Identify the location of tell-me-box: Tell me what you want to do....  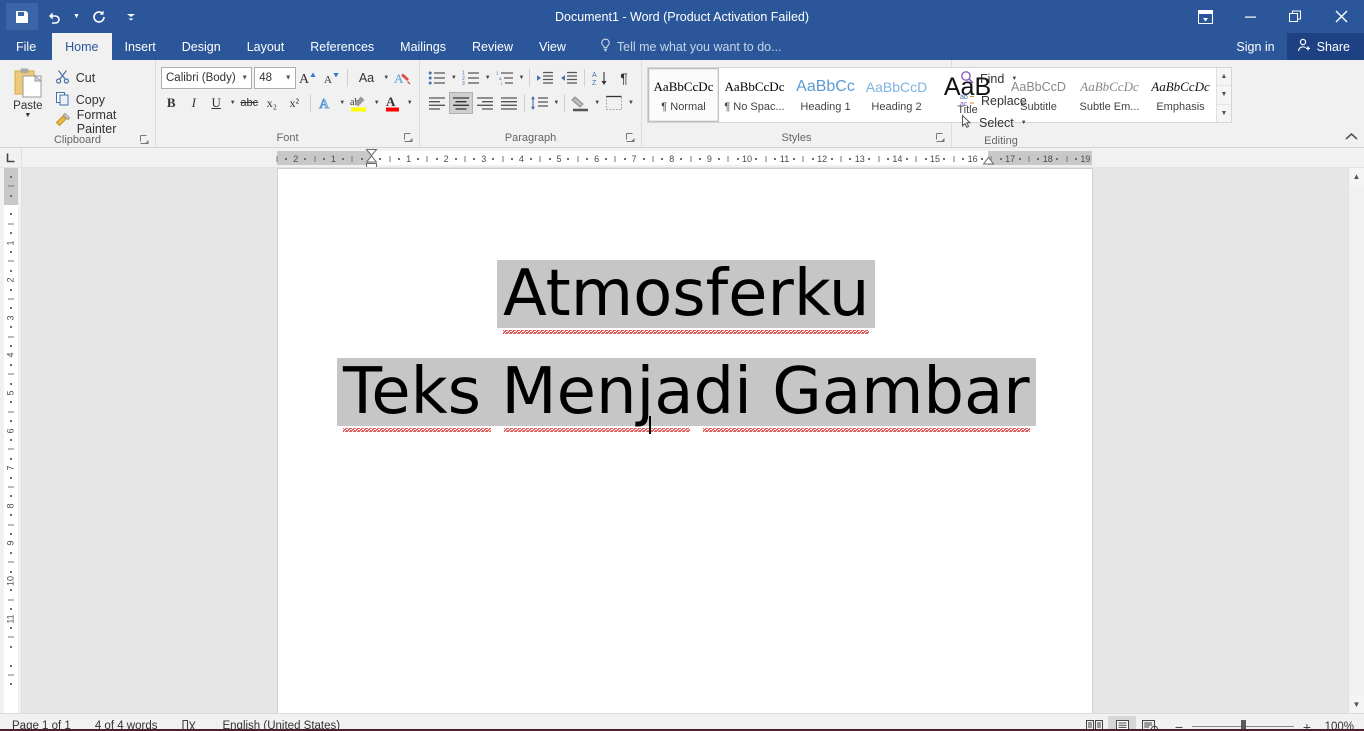
(690, 46).